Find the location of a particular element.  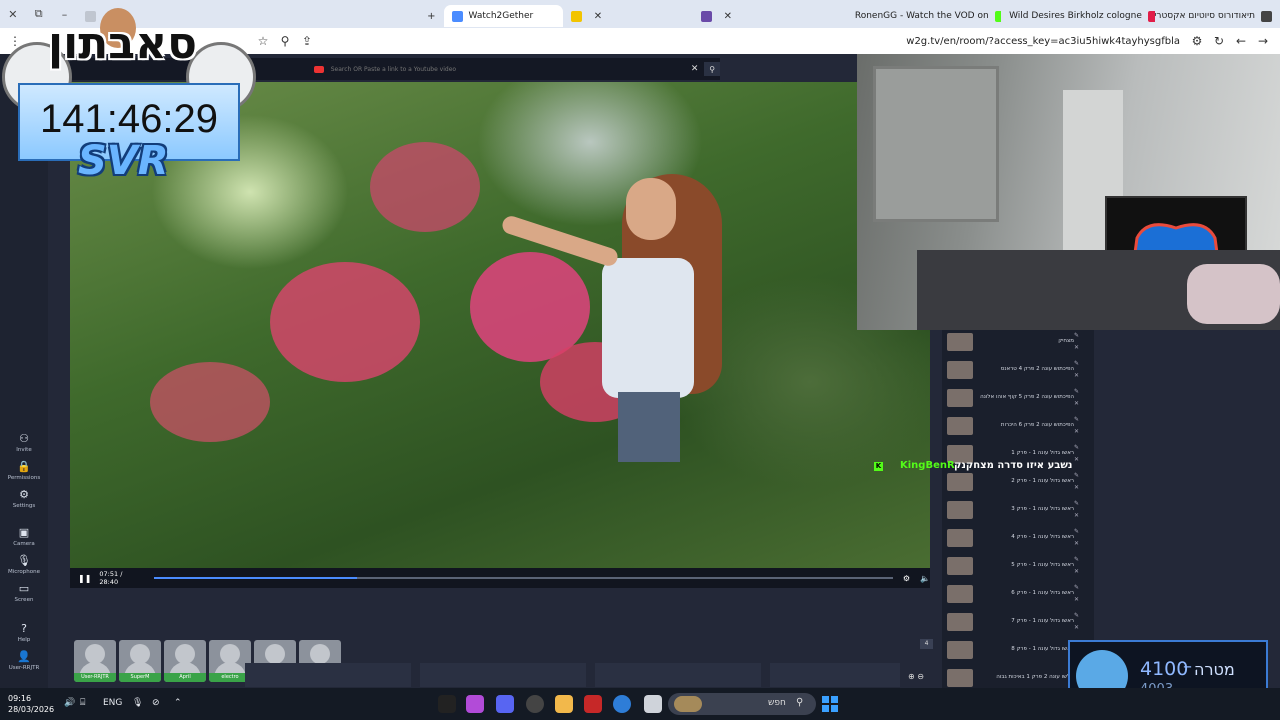

seek-bar is located at coordinates (523, 578).